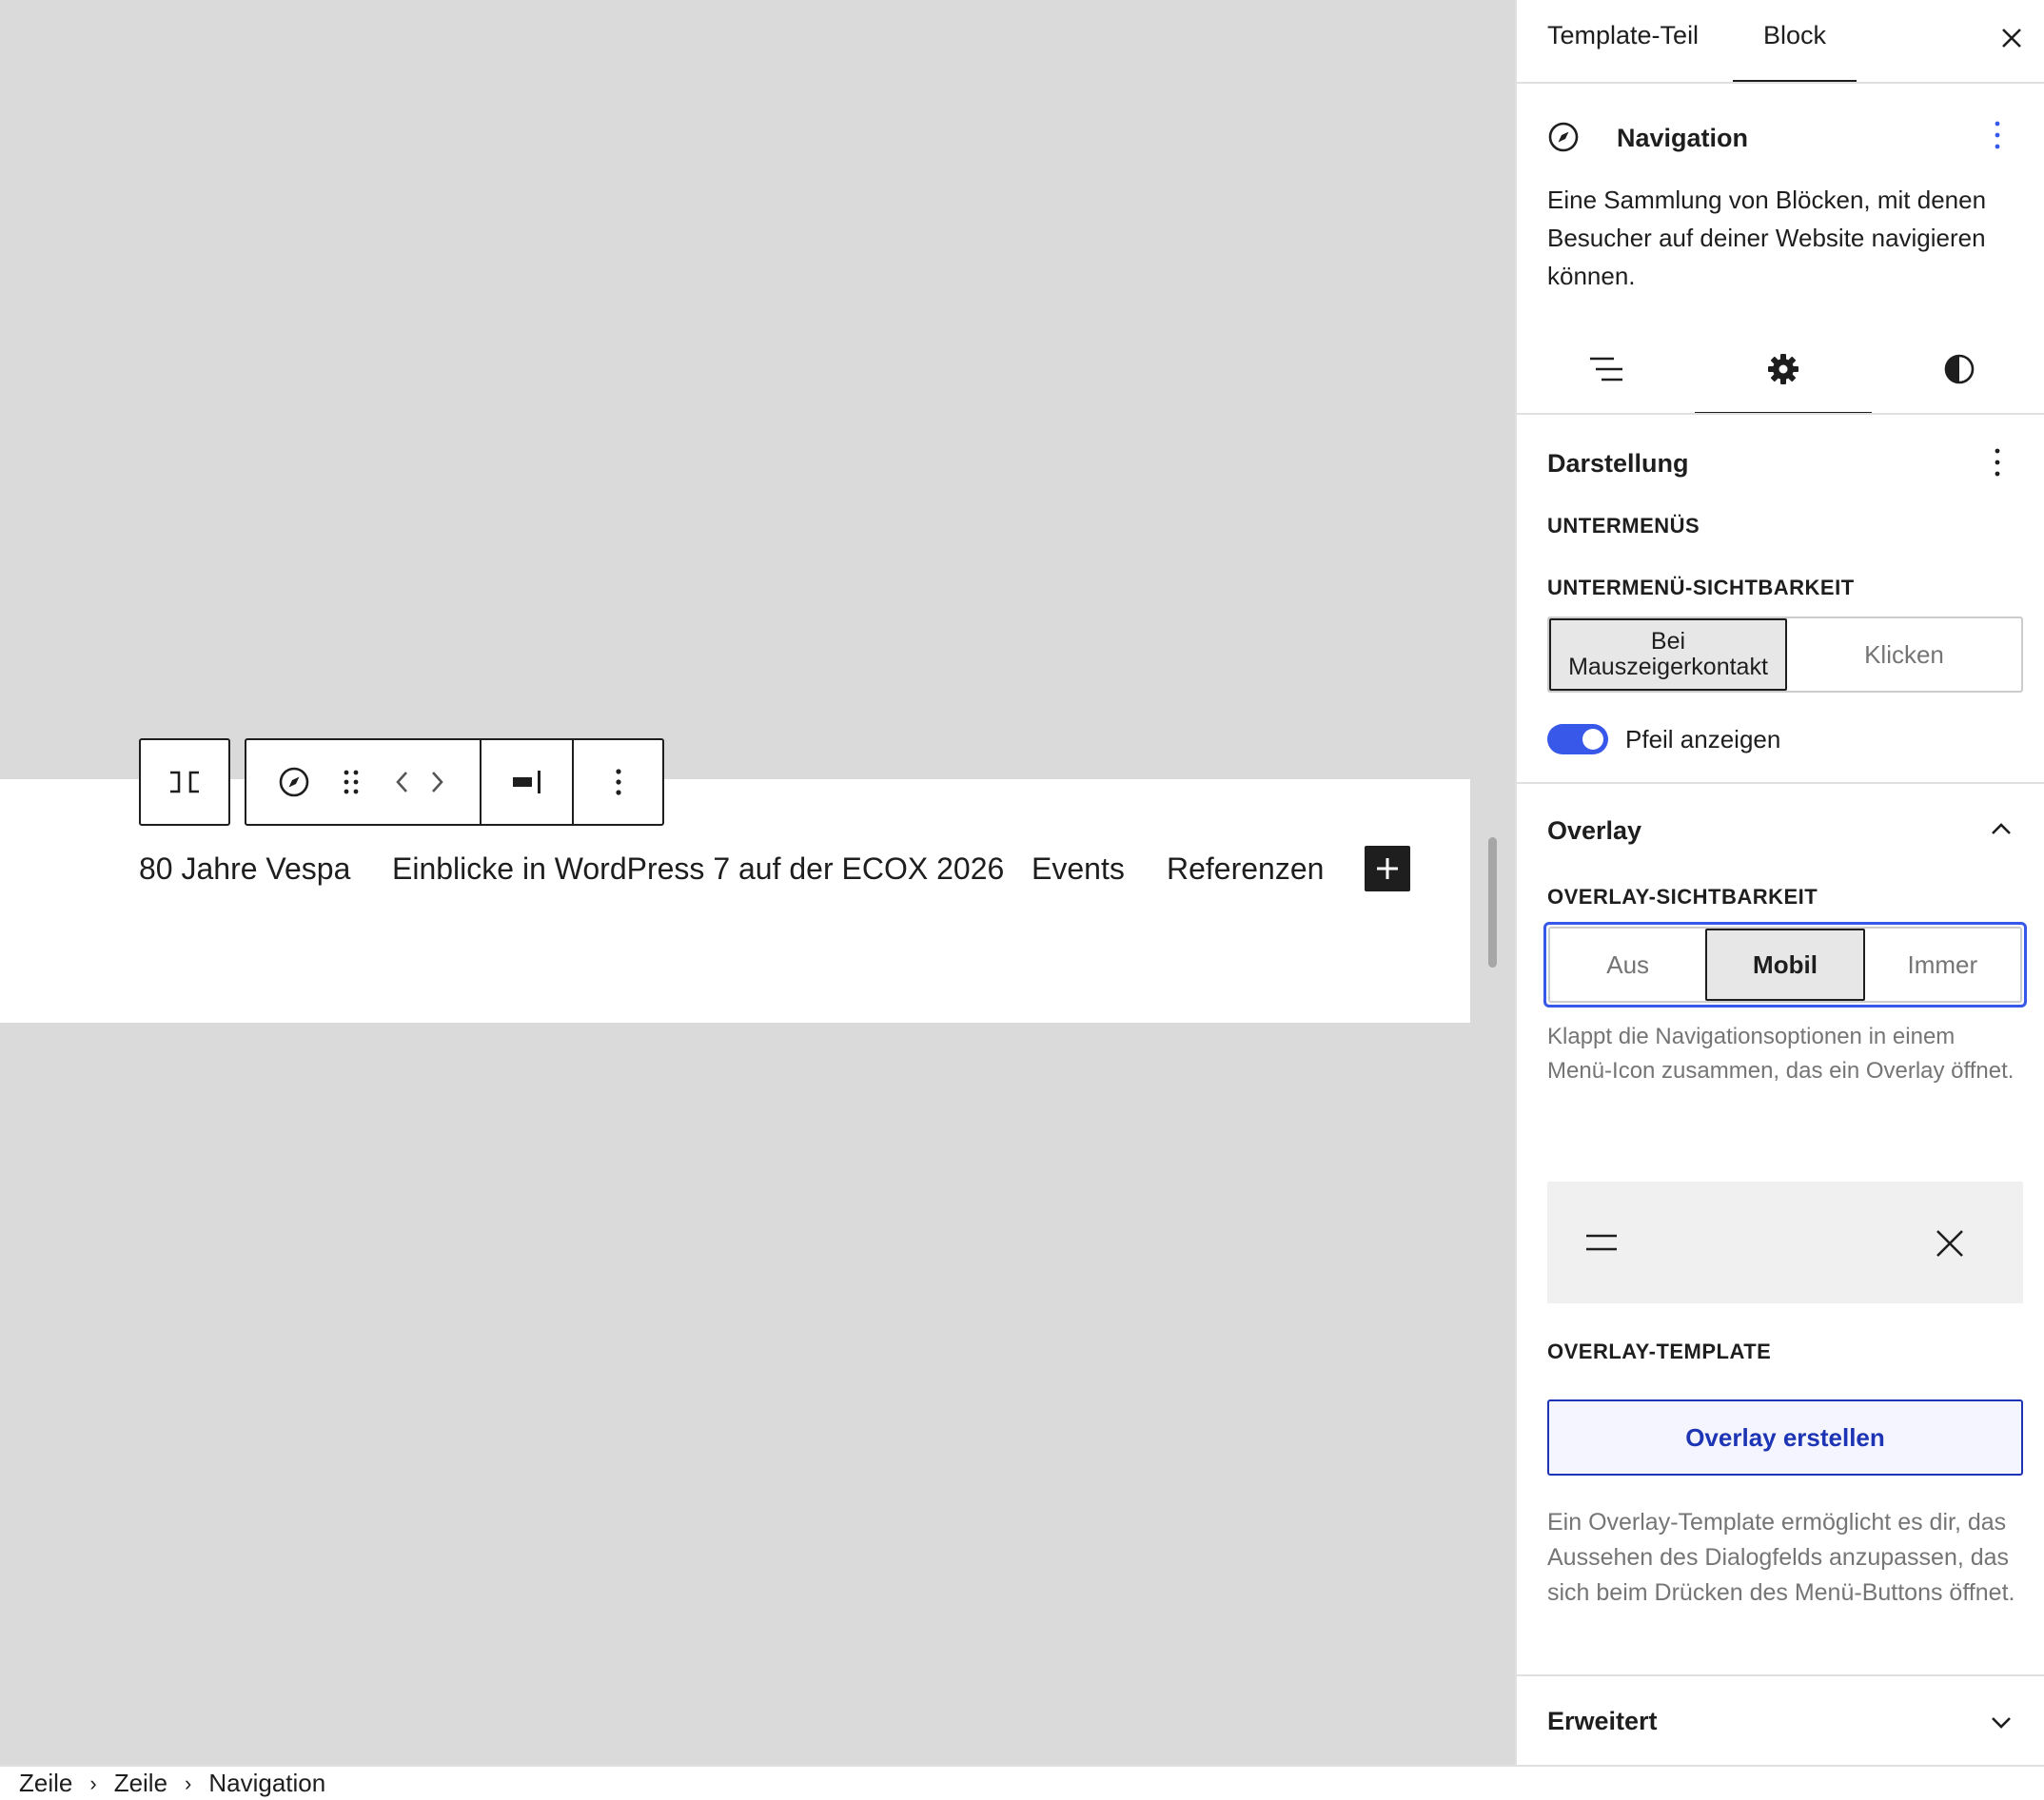  I want to click on gear-icon, so click(1783, 369).